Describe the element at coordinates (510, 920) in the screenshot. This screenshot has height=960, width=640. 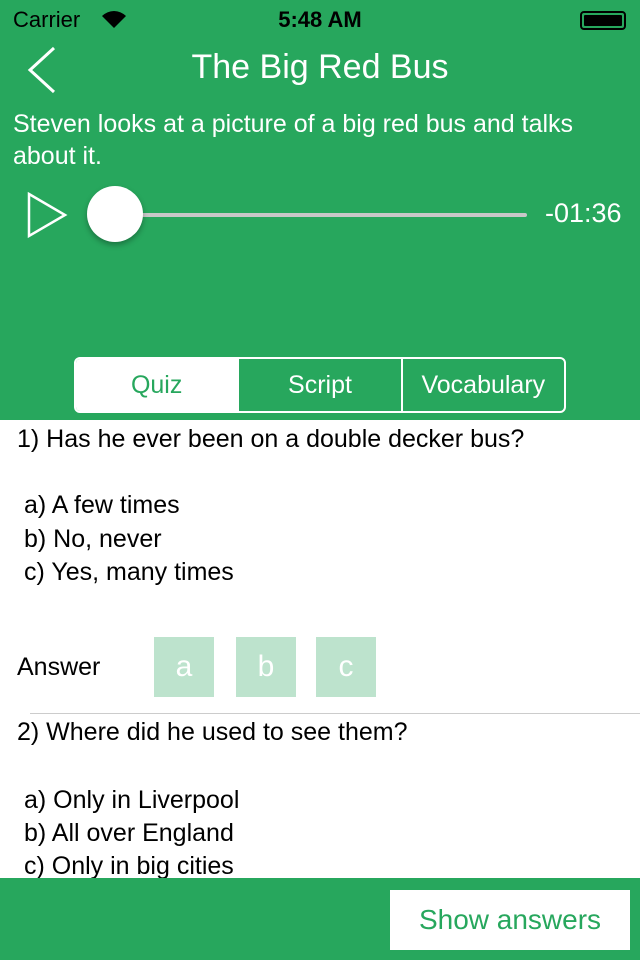
I see `show-answers-button: Show answers` at that location.